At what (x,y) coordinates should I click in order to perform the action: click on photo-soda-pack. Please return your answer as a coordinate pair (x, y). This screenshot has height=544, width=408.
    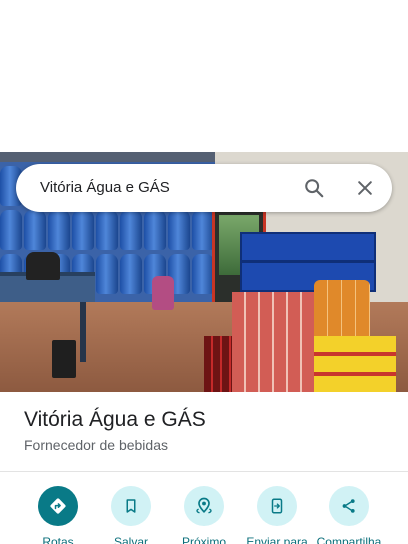
    Looking at the image, I should click on (218, 364).